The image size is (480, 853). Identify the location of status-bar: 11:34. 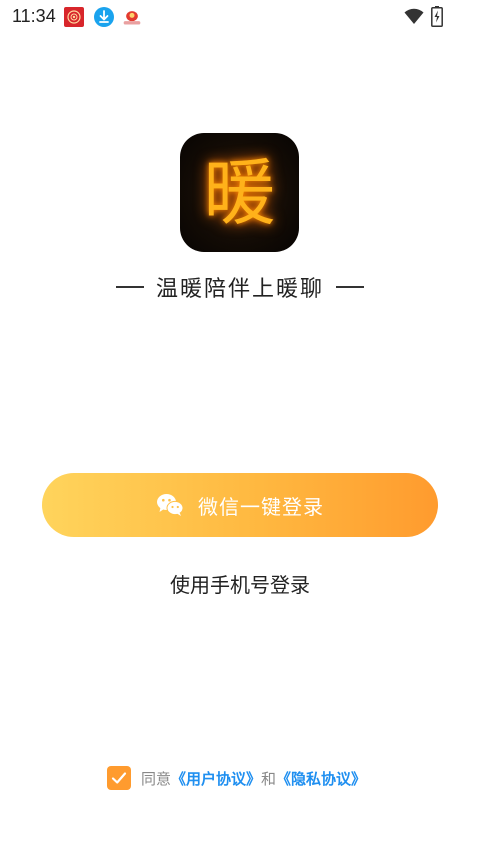
(240, 17).